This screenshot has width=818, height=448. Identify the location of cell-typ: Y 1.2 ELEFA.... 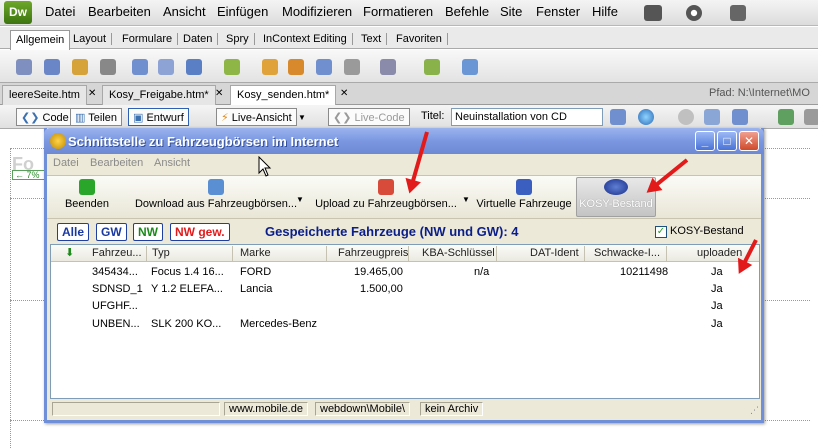
(187, 289).